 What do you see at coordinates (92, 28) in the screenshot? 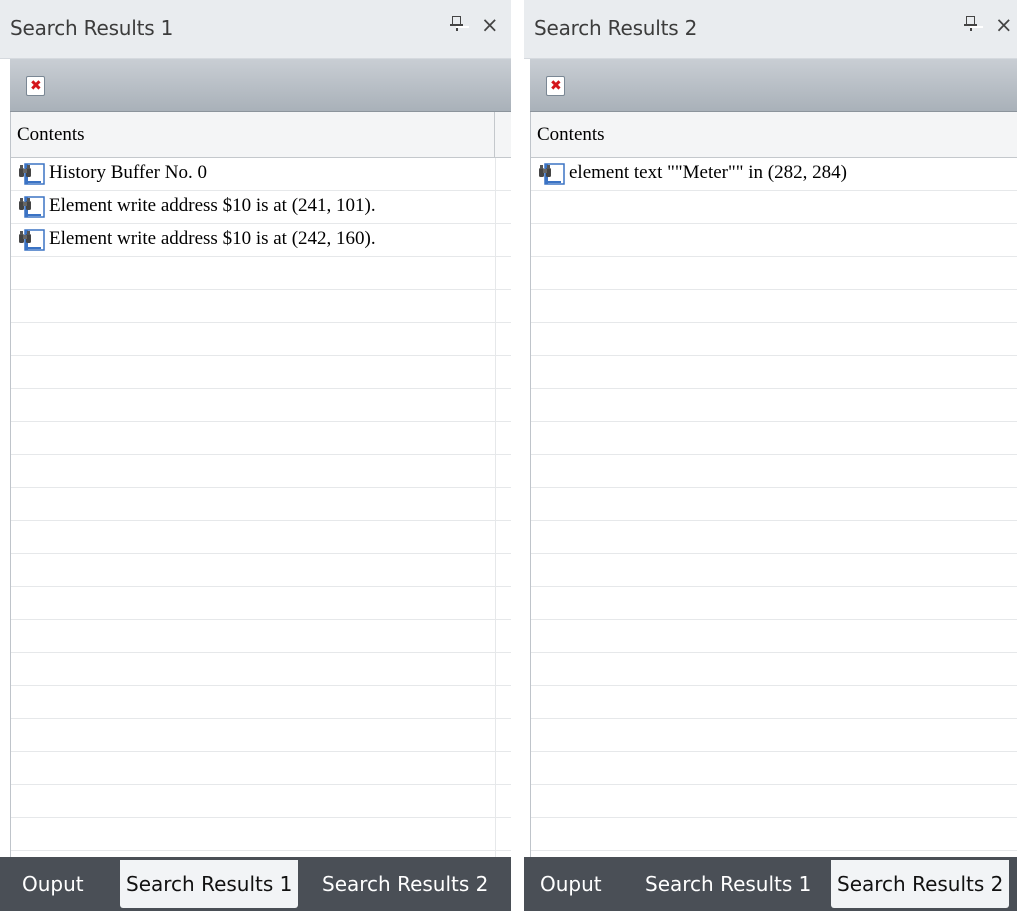
I see `pane-title: Search Results 1` at bounding box center [92, 28].